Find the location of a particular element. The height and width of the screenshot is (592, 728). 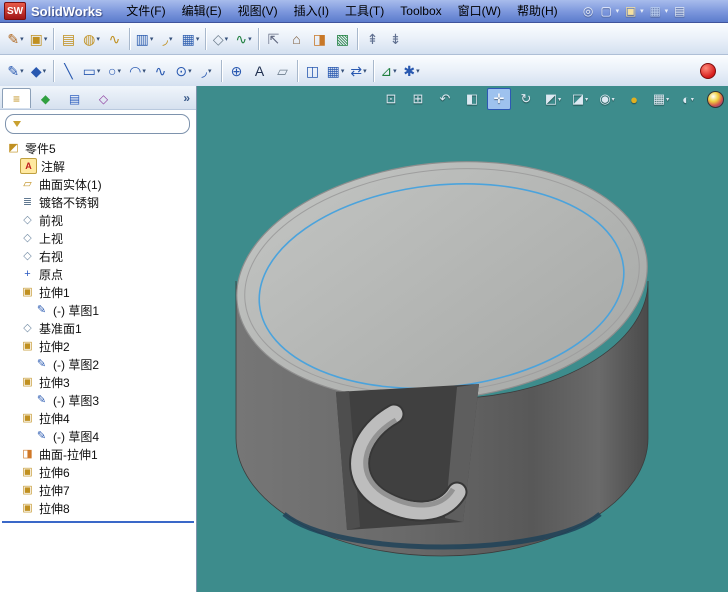

tree-item-surface-extrude1: ◨ 曲面-拉伸1 is located at coordinates (98, 454).